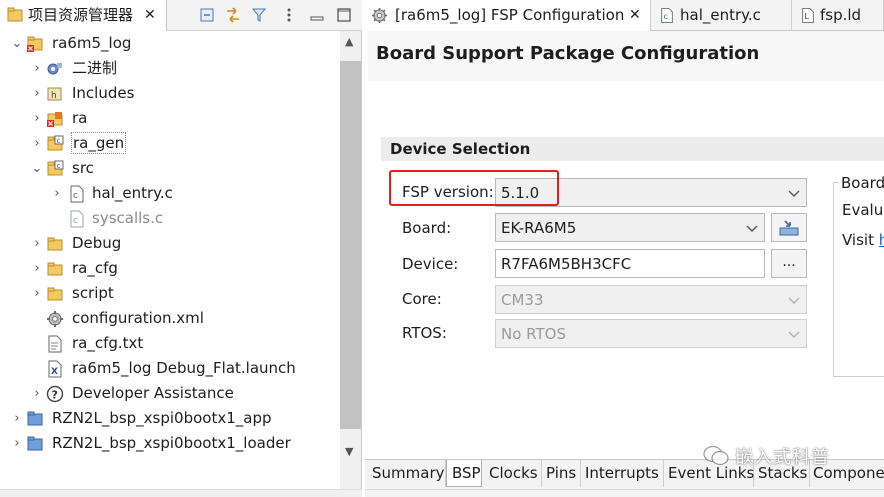 The width and height of the screenshot is (884, 497). I want to click on tab-fsp-configuration: [ra6m5_log] FSP Configuration ✕, so click(508, 15).